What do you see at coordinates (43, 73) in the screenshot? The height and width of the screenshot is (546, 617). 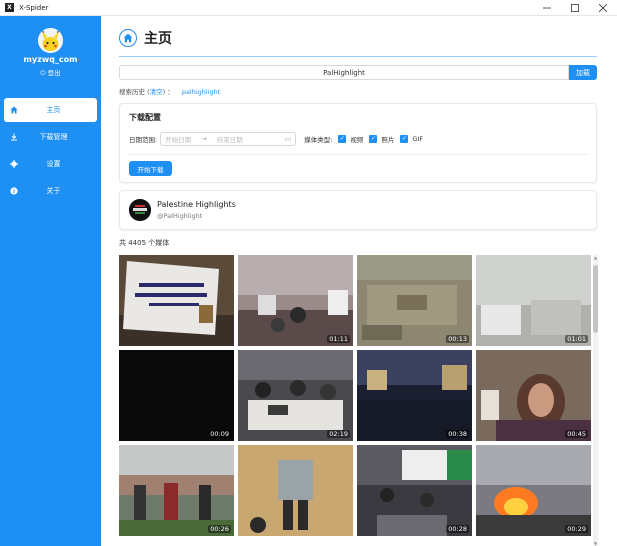 I see `logout-icon: ⏻` at bounding box center [43, 73].